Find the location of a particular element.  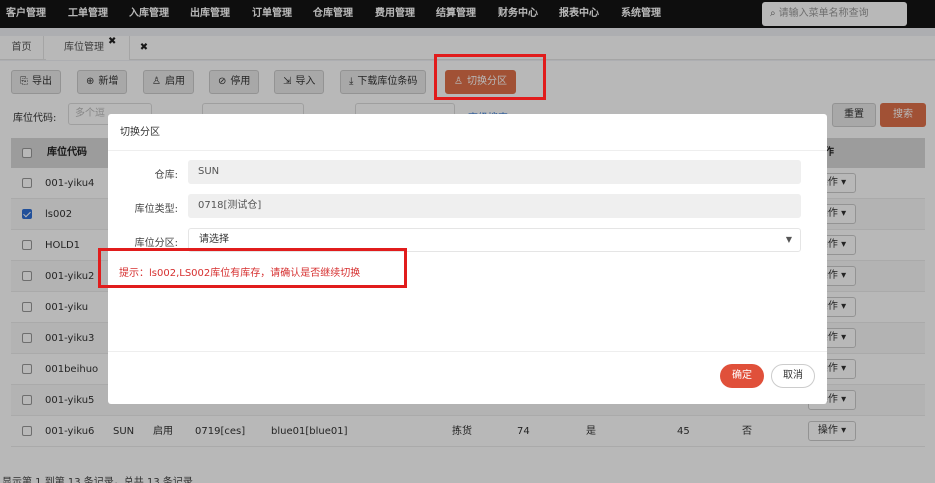

warehouse-field: SUN is located at coordinates (494, 172).